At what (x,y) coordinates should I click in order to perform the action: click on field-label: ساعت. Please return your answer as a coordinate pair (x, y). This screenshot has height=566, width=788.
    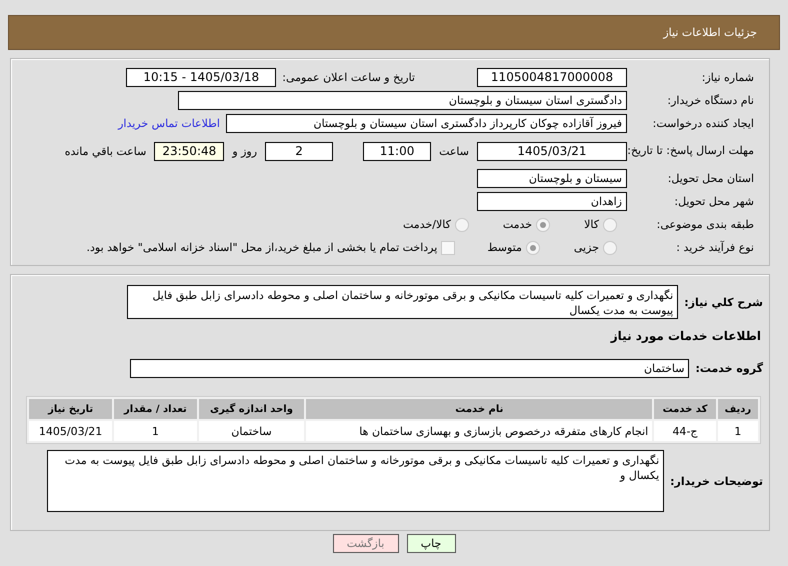
    Looking at the image, I should click on (454, 151).